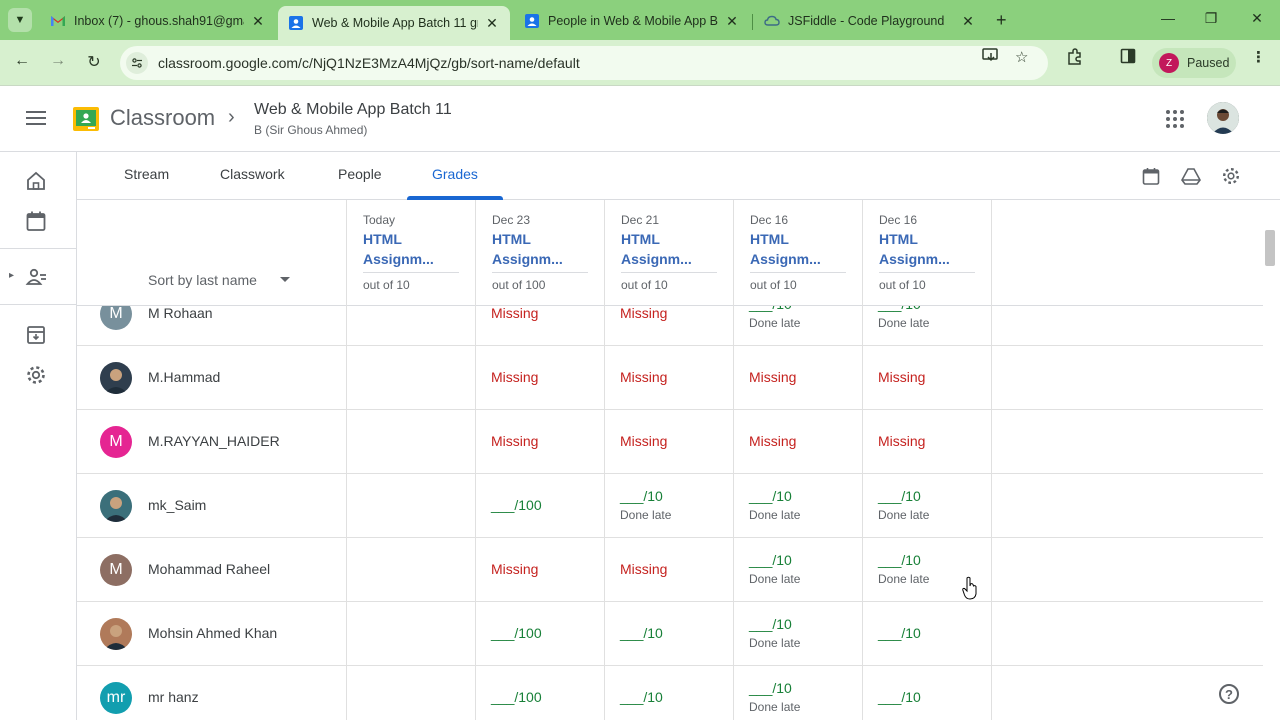 The image size is (1280, 720). Describe the element at coordinates (991, 58) in the screenshot. I see `install-app-icon` at that location.